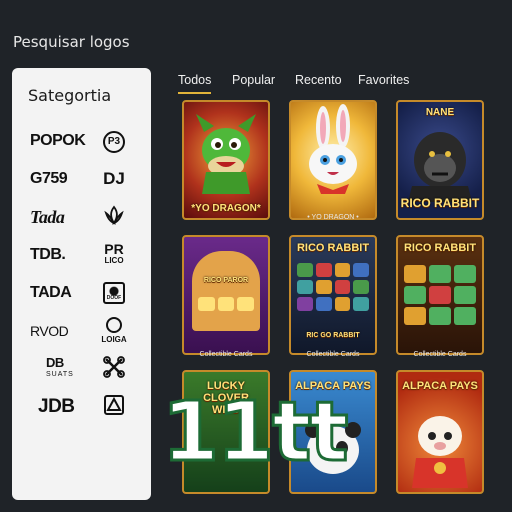  I want to click on tab-popular: Popular, so click(253, 82).